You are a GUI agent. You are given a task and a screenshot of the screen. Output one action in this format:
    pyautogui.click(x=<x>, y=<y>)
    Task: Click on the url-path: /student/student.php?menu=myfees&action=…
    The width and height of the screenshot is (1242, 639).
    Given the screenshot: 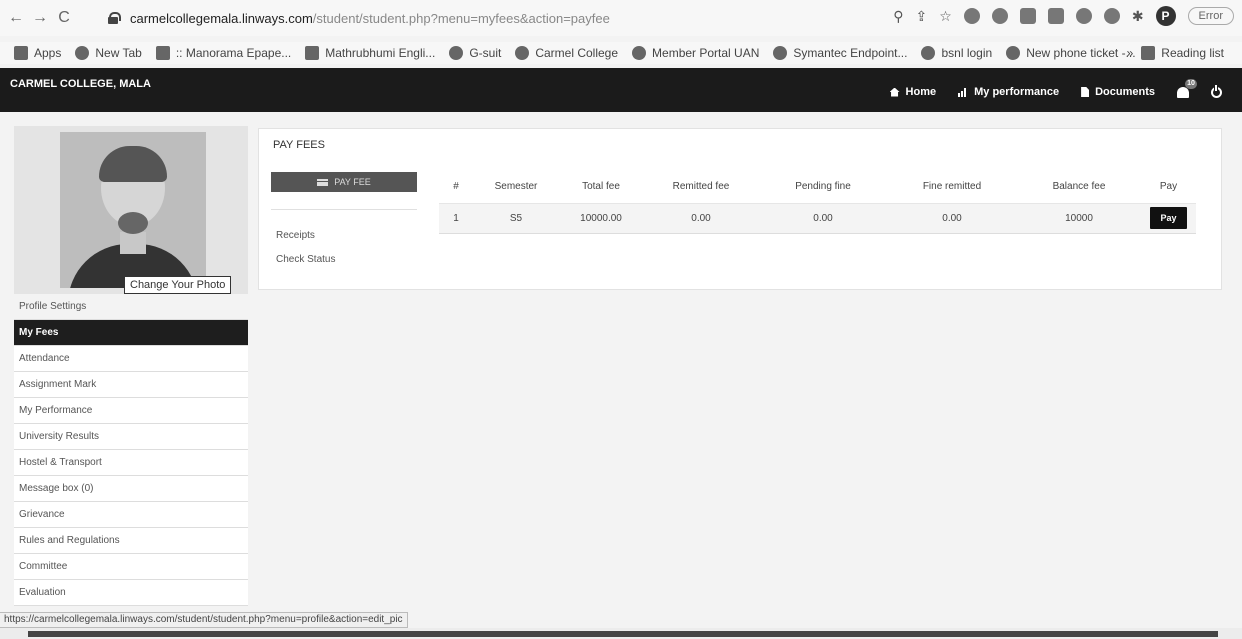 What is the action you would take?
    pyautogui.click(x=461, y=18)
    